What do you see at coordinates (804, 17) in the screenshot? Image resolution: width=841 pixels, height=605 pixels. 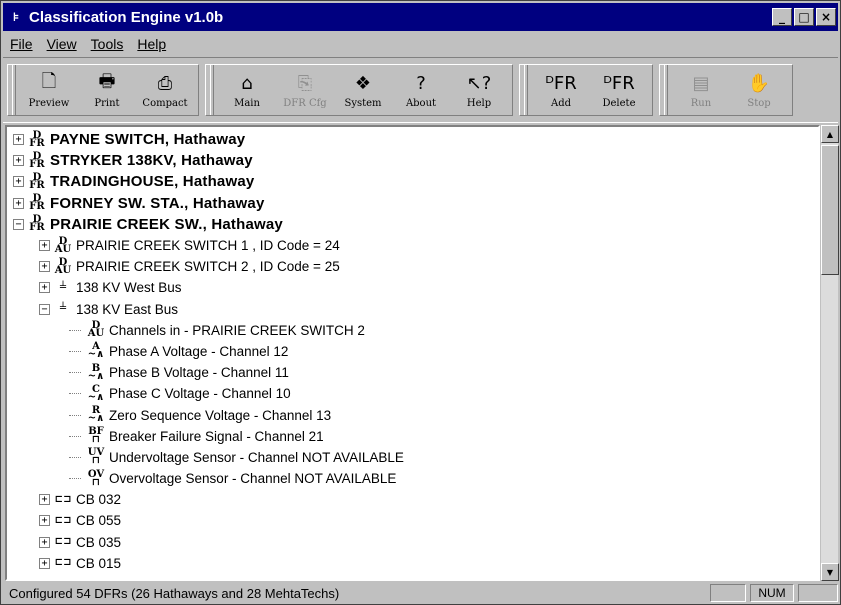 I see `maximize-button: □` at bounding box center [804, 17].